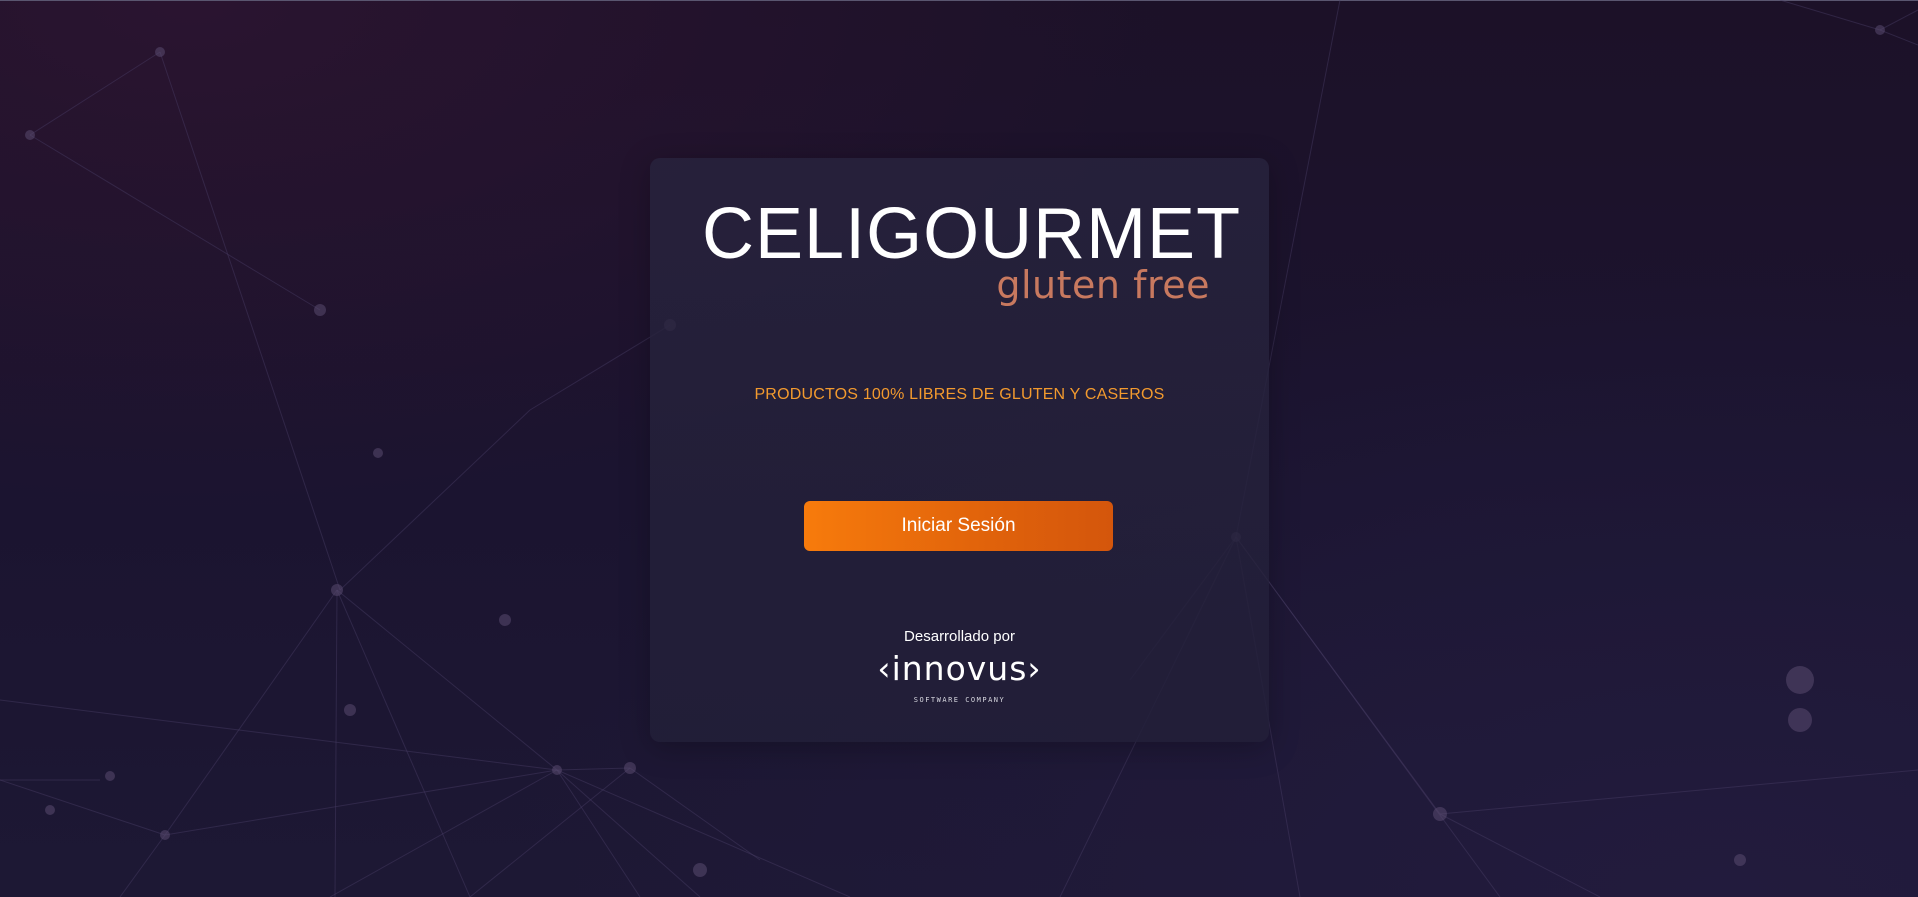 This screenshot has width=1918, height=897. I want to click on celigourmet-logo: CELIGOURMET gluten free, so click(971, 253).